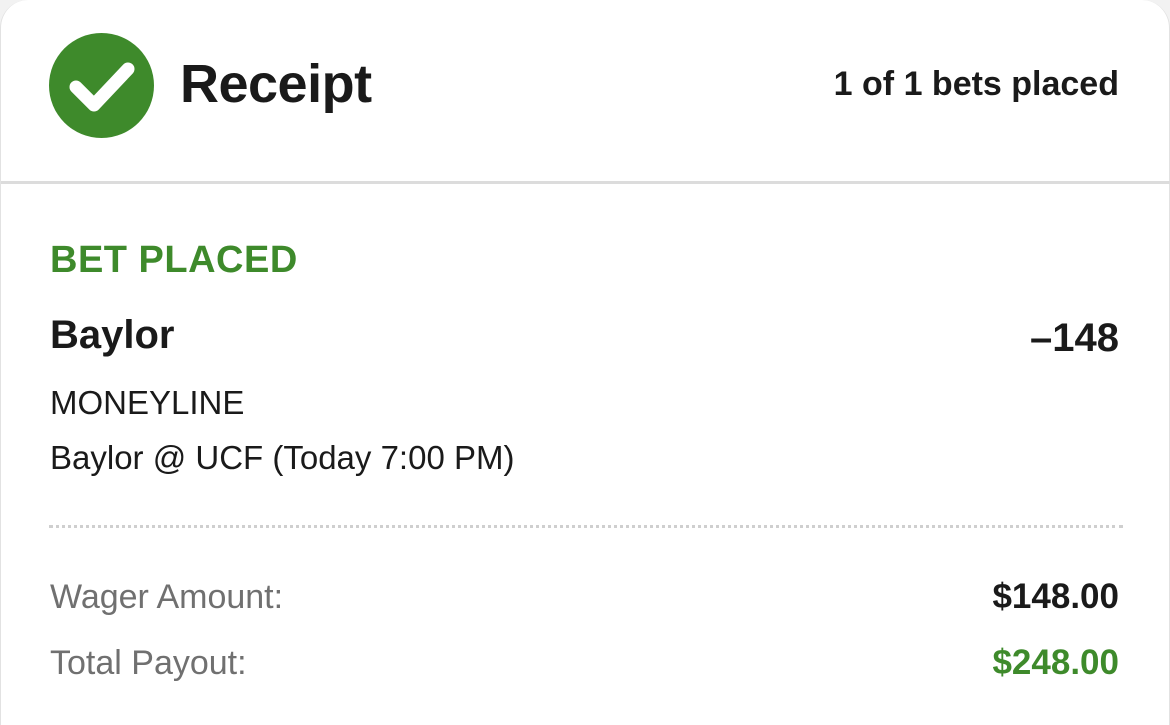  What do you see at coordinates (282, 457) in the screenshot?
I see `bet-event: Baylor @ UCF (Today 7:00 PM)` at bounding box center [282, 457].